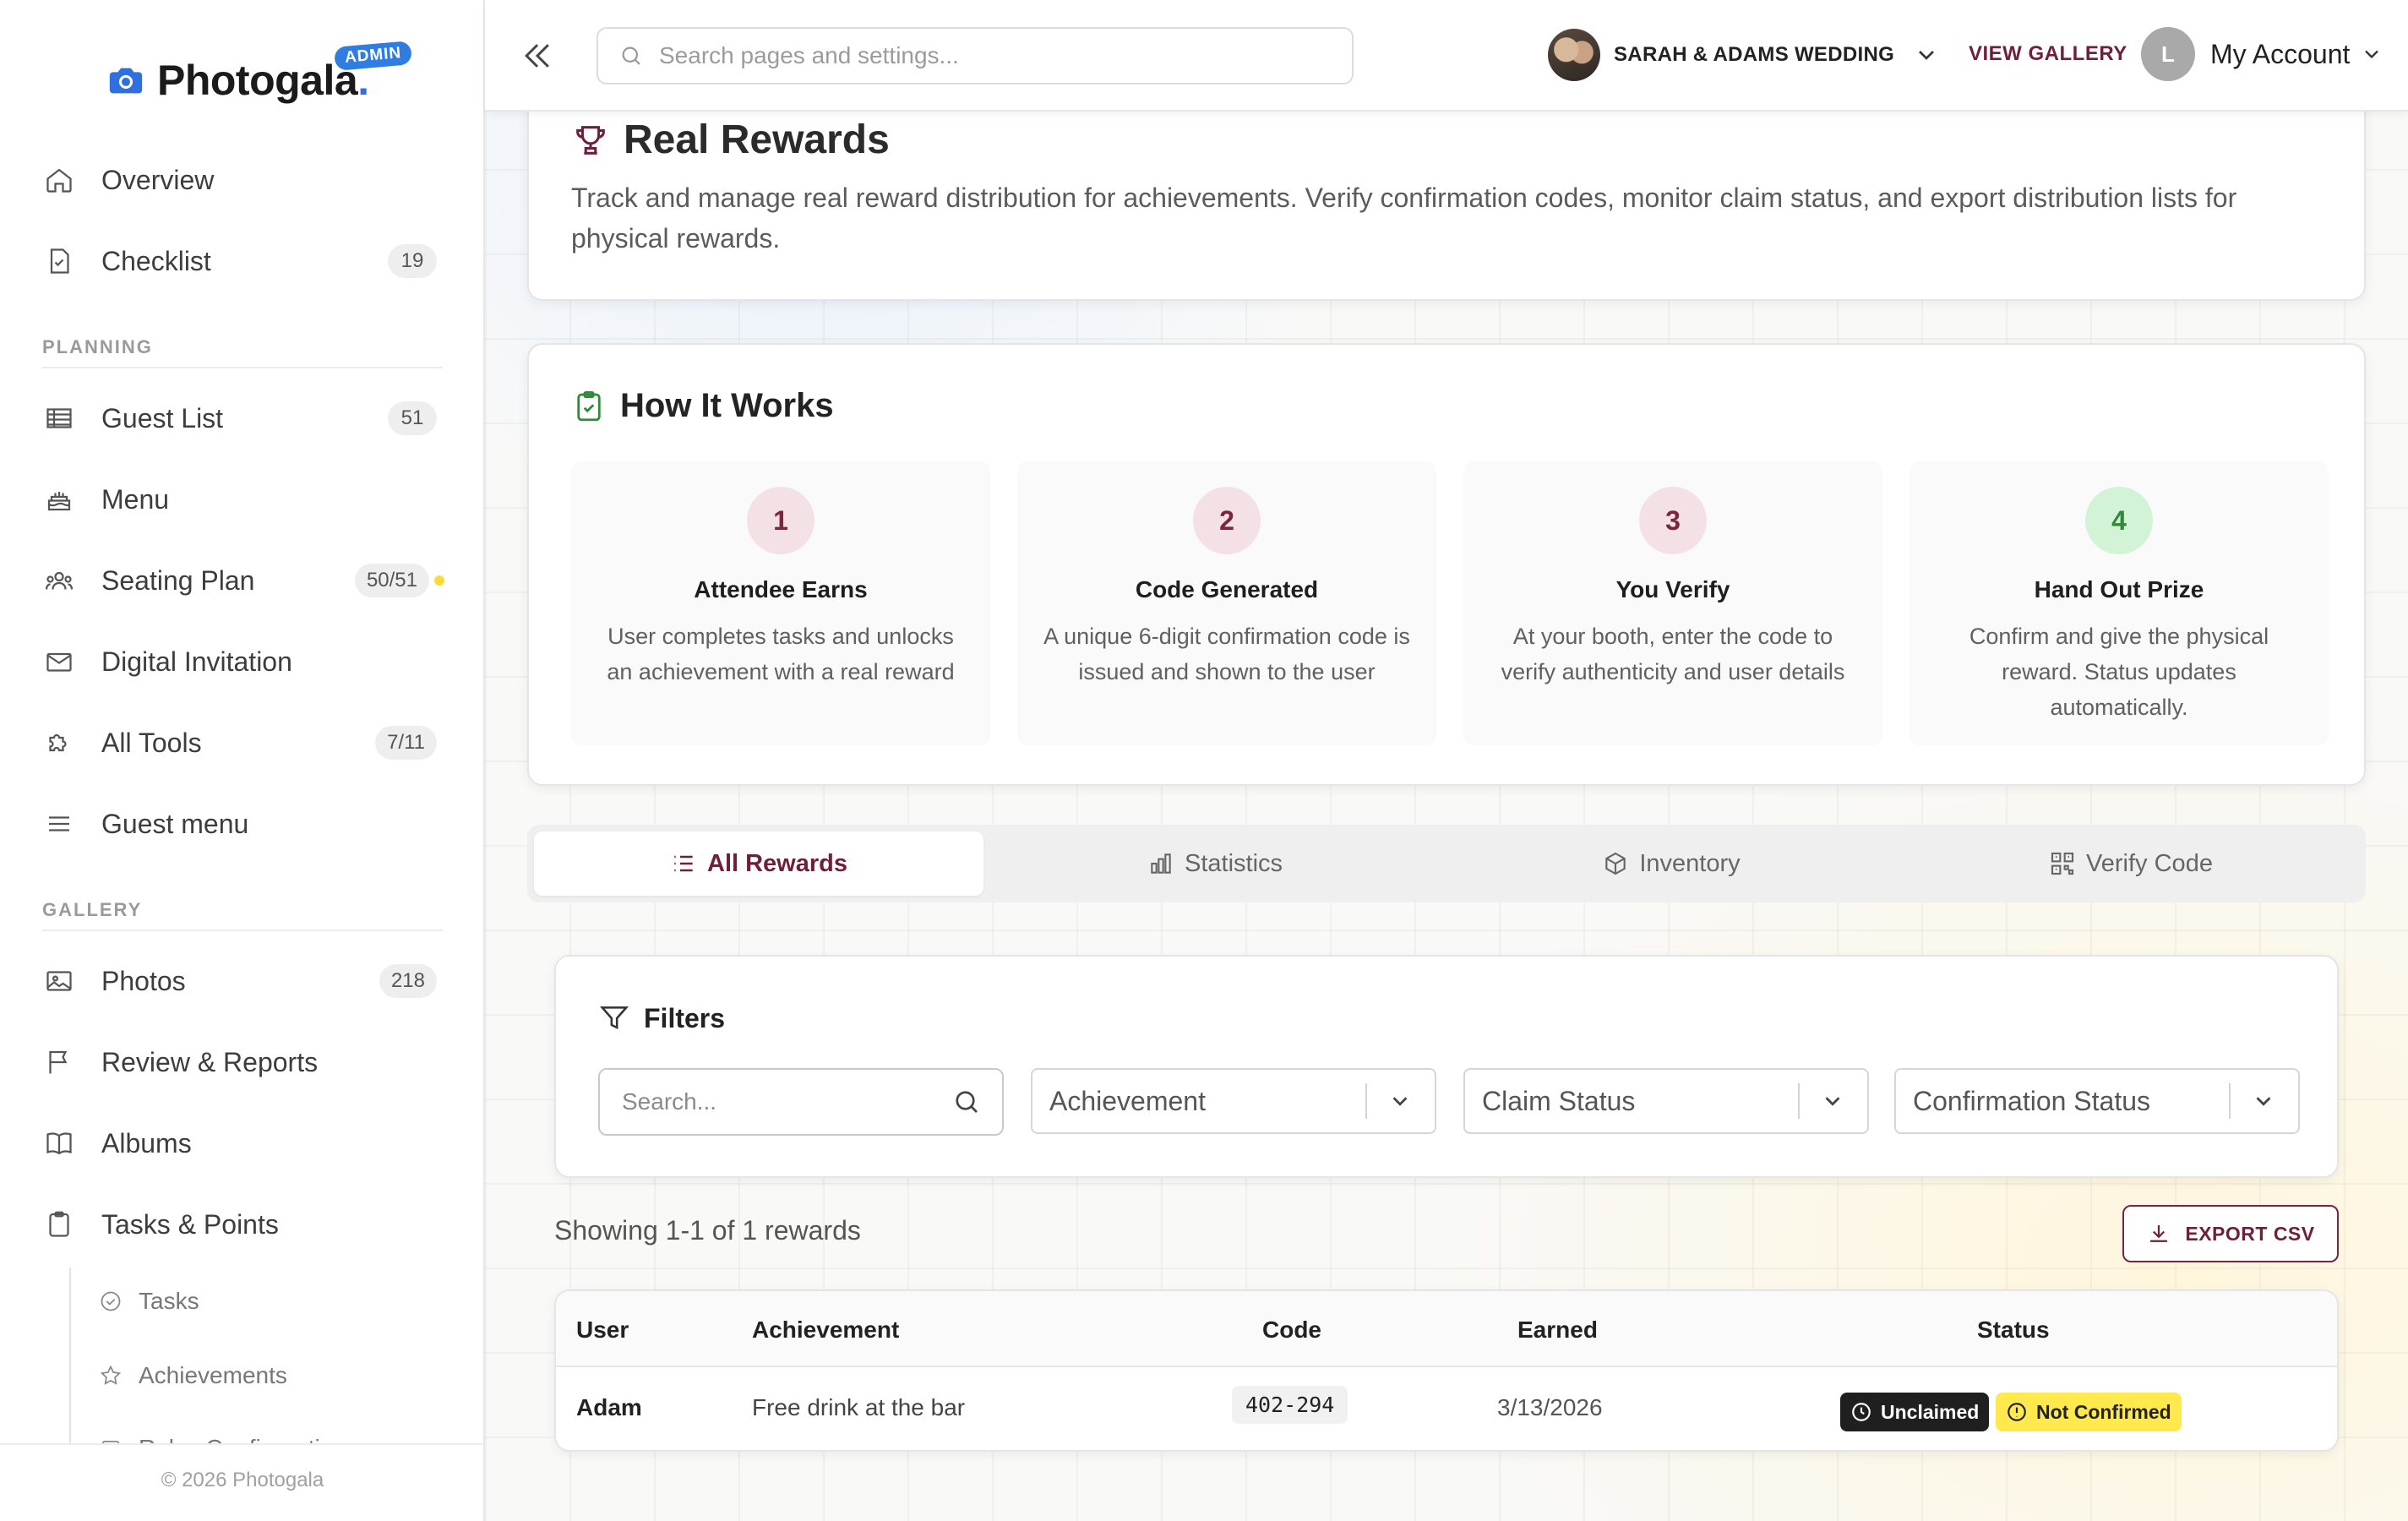 The image size is (2408, 1521). Describe the element at coordinates (59, 981) in the screenshot. I see `image-icon` at that location.